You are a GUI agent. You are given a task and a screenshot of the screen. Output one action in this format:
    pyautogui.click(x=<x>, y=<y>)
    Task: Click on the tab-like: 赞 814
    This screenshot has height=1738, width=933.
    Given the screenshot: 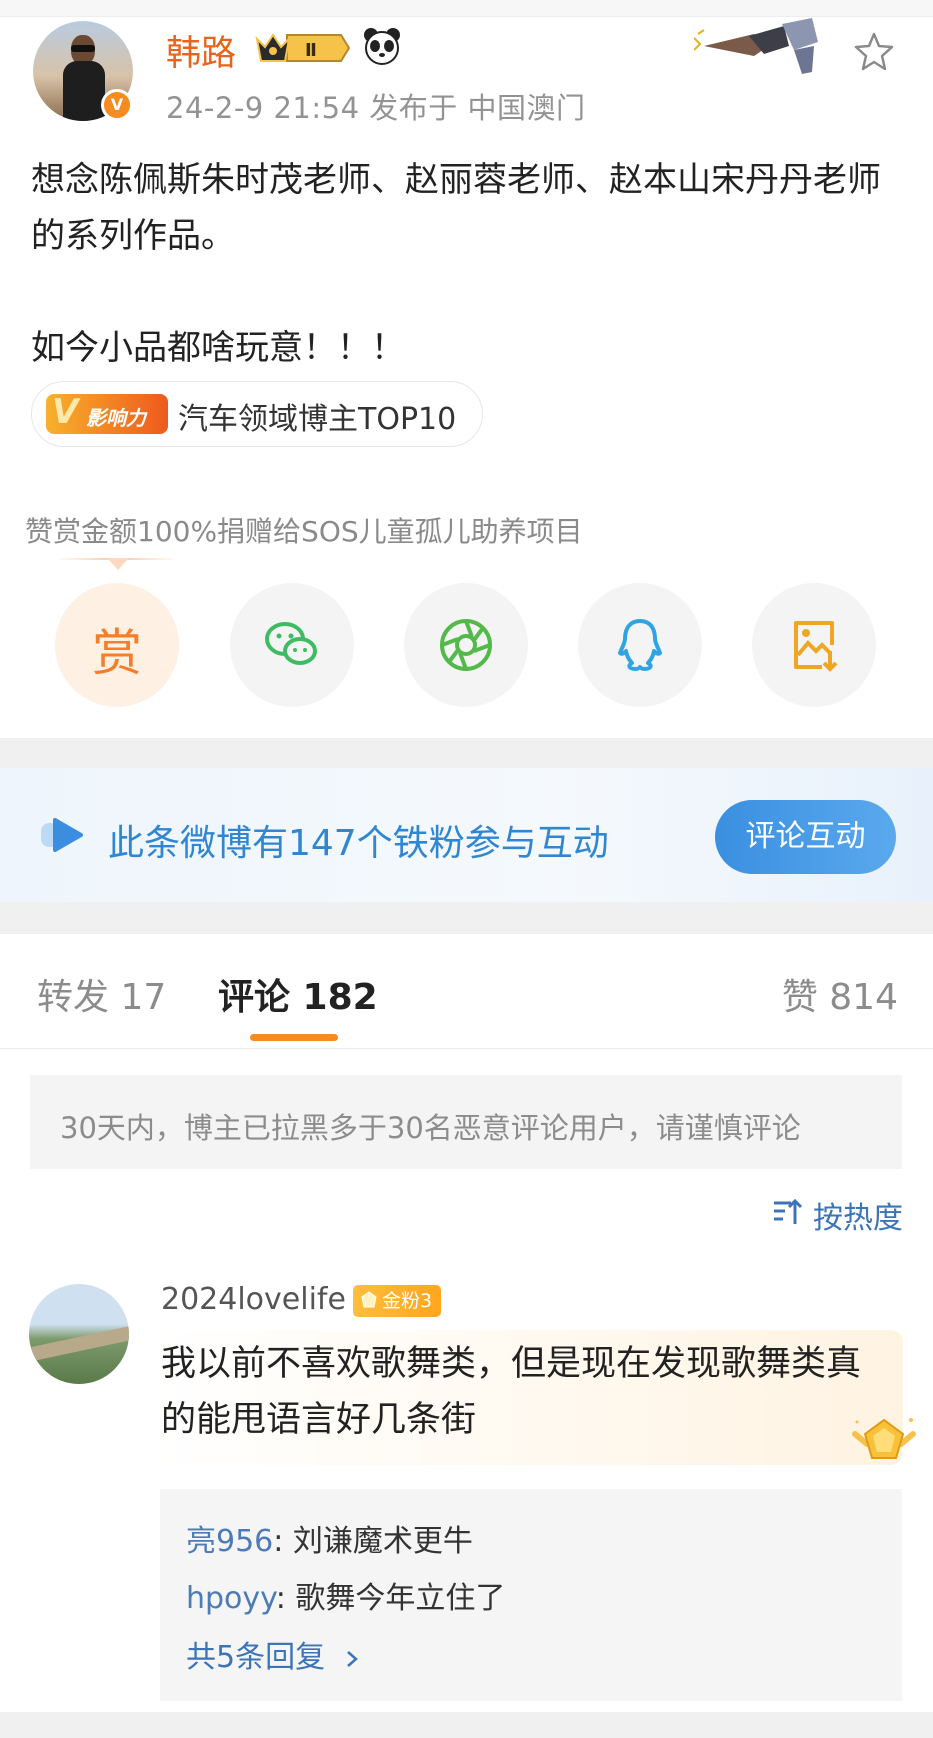 What is the action you would take?
    pyautogui.click(x=840, y=994)
    